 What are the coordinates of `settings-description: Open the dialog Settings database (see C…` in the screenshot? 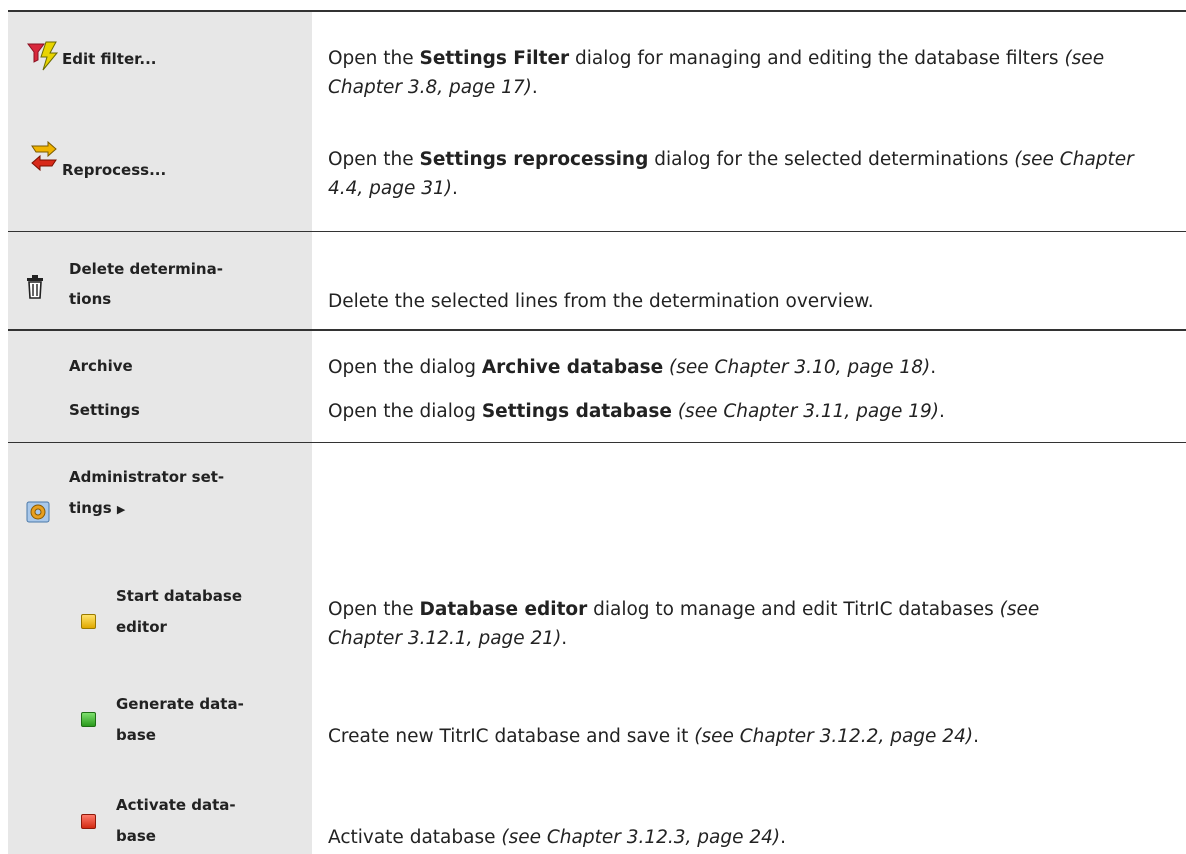 It's located at (636, 411).